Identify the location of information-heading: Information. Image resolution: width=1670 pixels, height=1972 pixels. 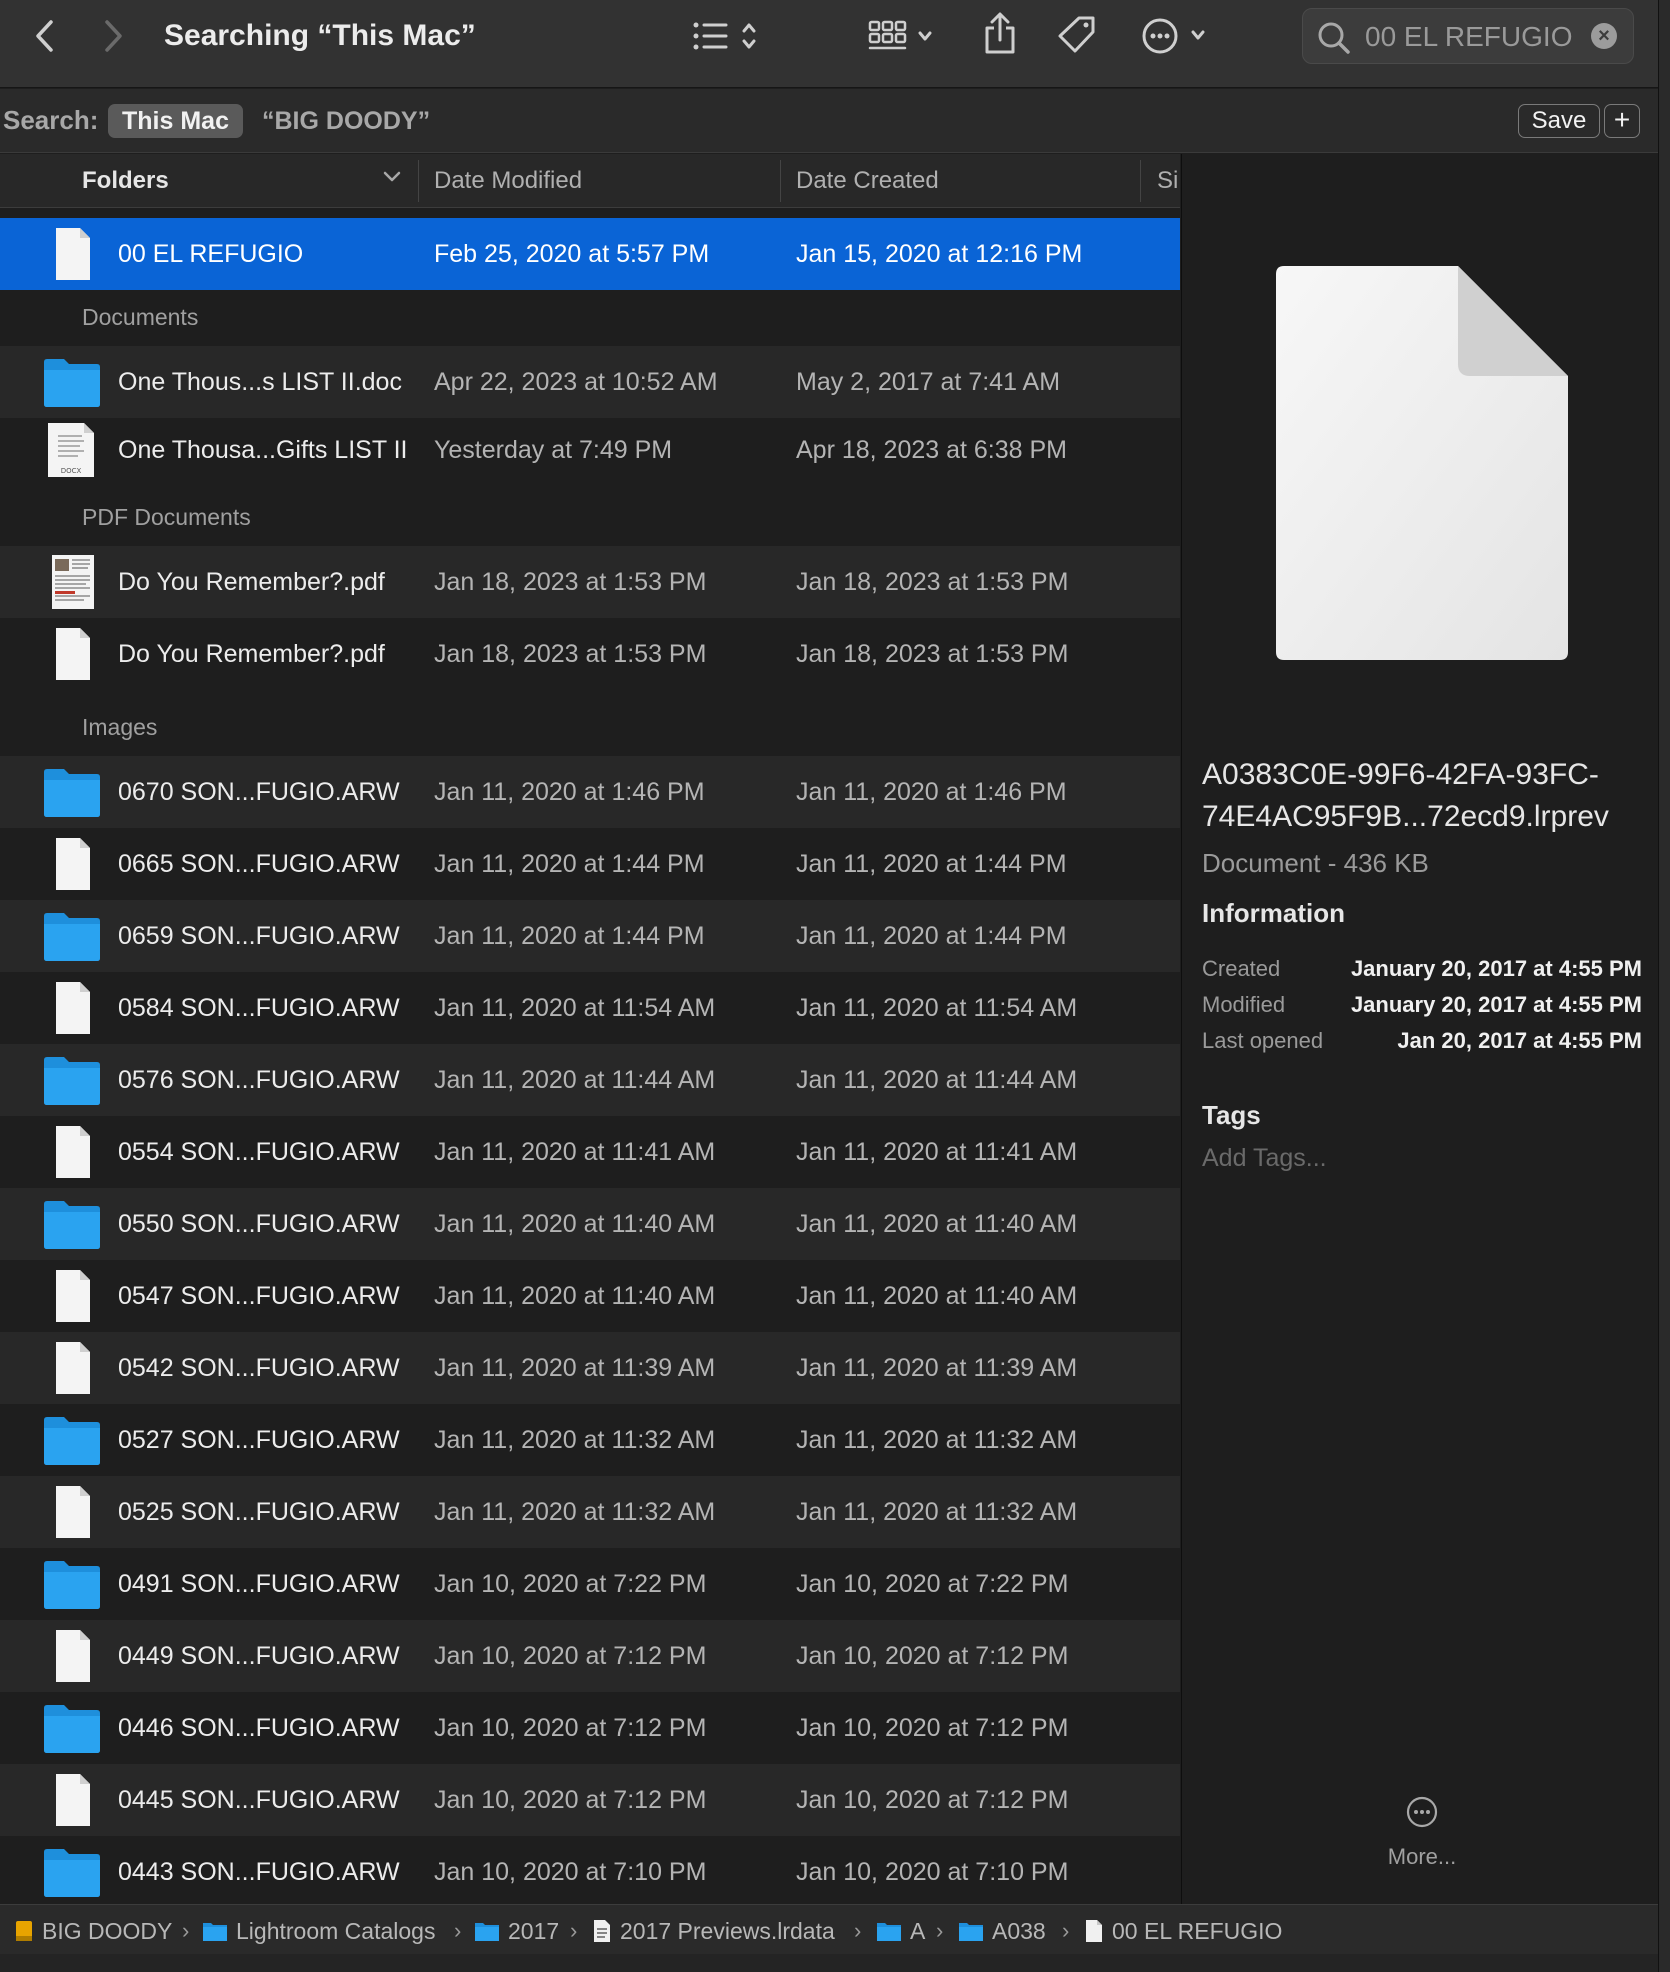
(1273, 913).